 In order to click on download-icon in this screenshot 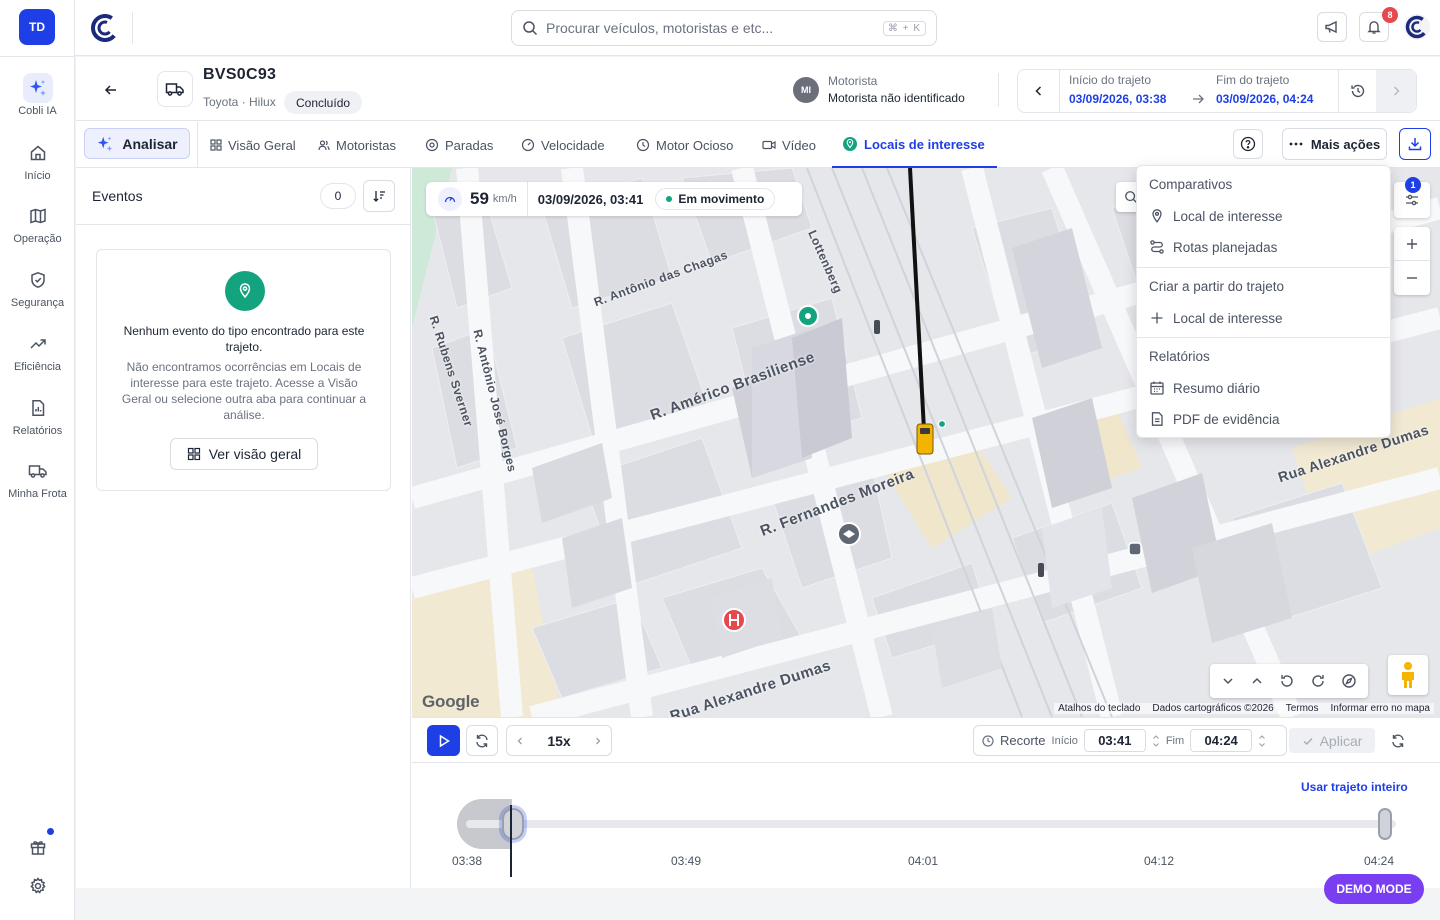, I will do `click(1415, 144)`.